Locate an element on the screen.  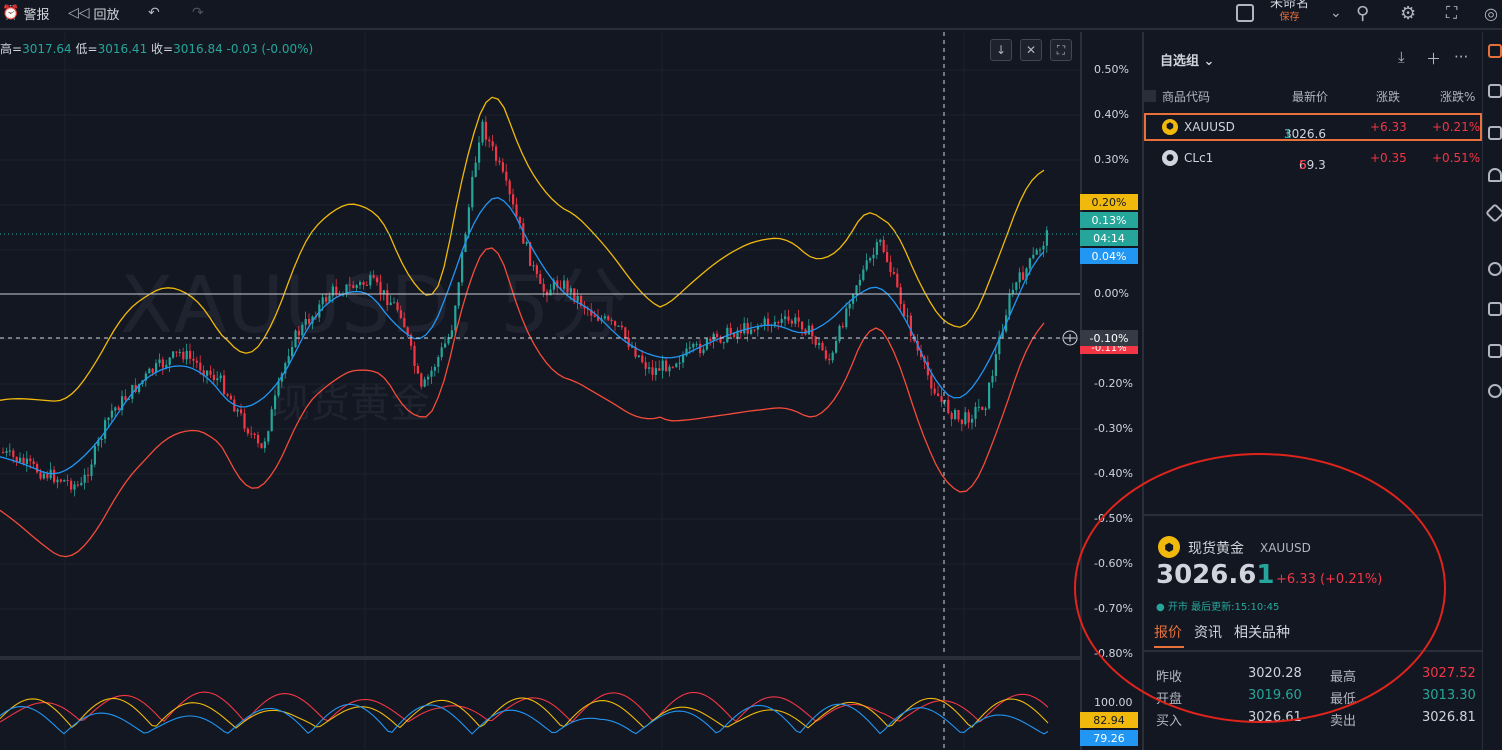
calendar-icon is located at coordinates (1495, 133).